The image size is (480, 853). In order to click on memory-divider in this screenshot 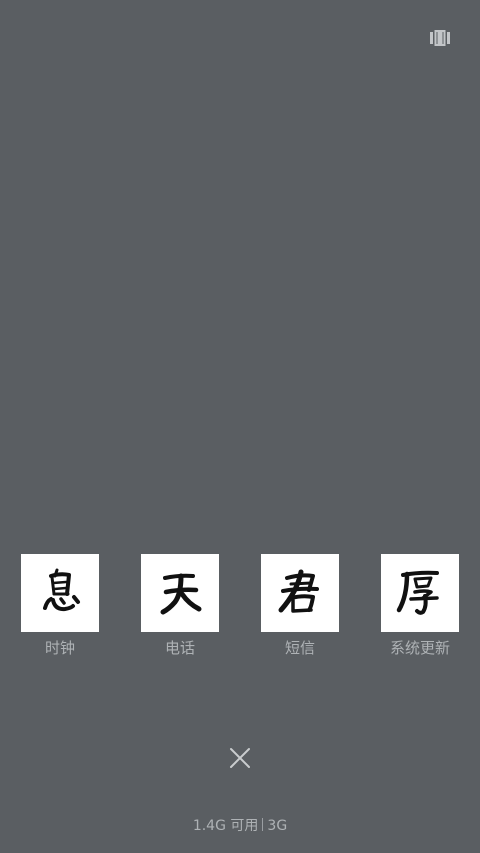, I will do `click(263, 824)`.